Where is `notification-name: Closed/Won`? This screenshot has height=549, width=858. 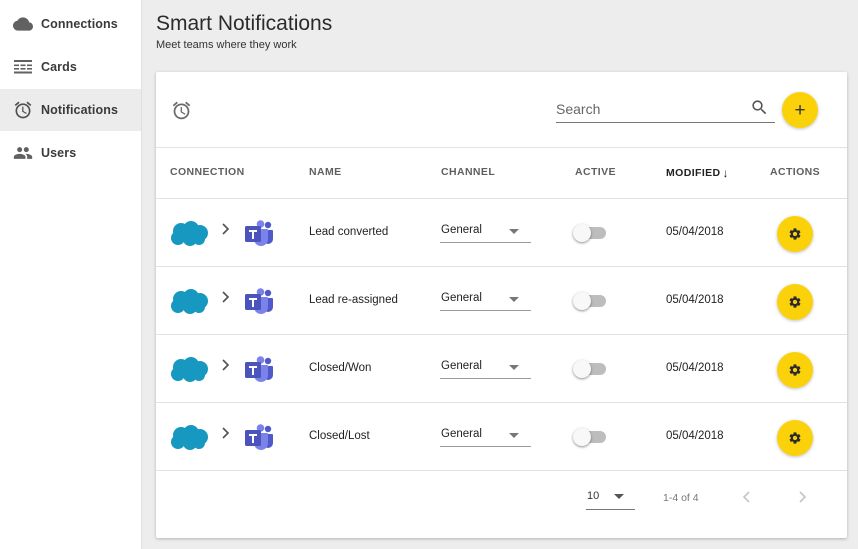 notification-name: Closed/Won is located at coordinates (340, 368).